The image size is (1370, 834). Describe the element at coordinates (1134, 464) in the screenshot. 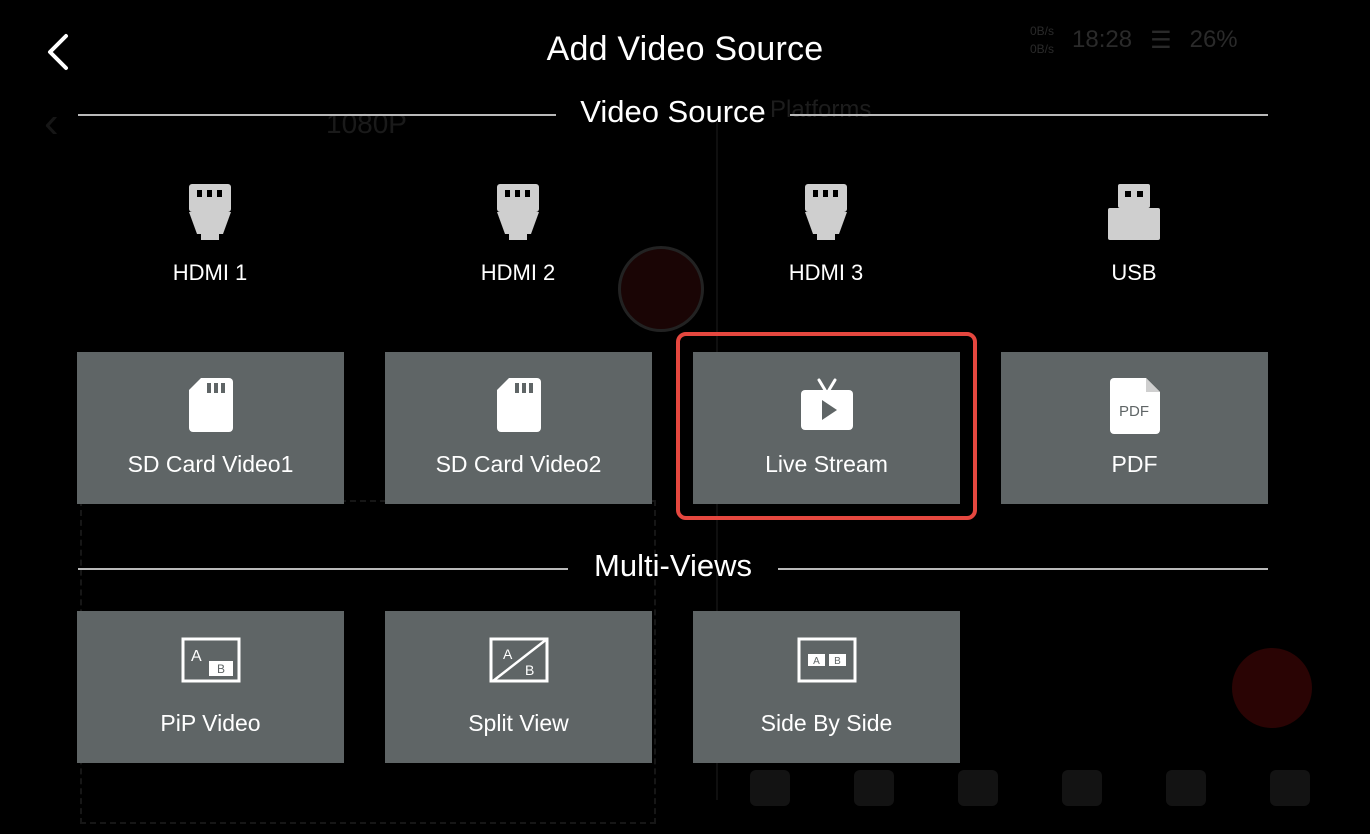

I see `tile-label: PDF` at that location.